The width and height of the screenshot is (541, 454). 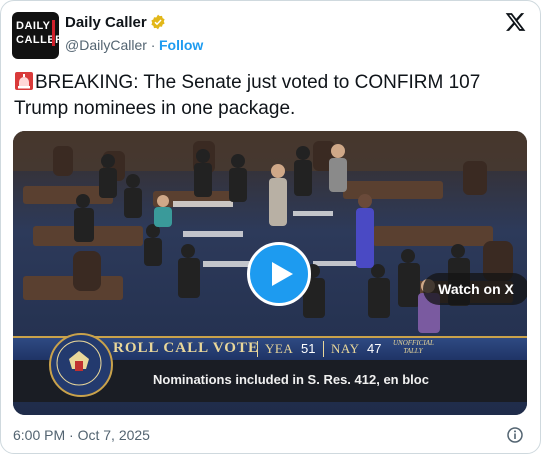 What do you see at coordinates (35, 35) in the screenshot?
I see `avatar: DAILY CALLER` at bounding box center [35, 35].